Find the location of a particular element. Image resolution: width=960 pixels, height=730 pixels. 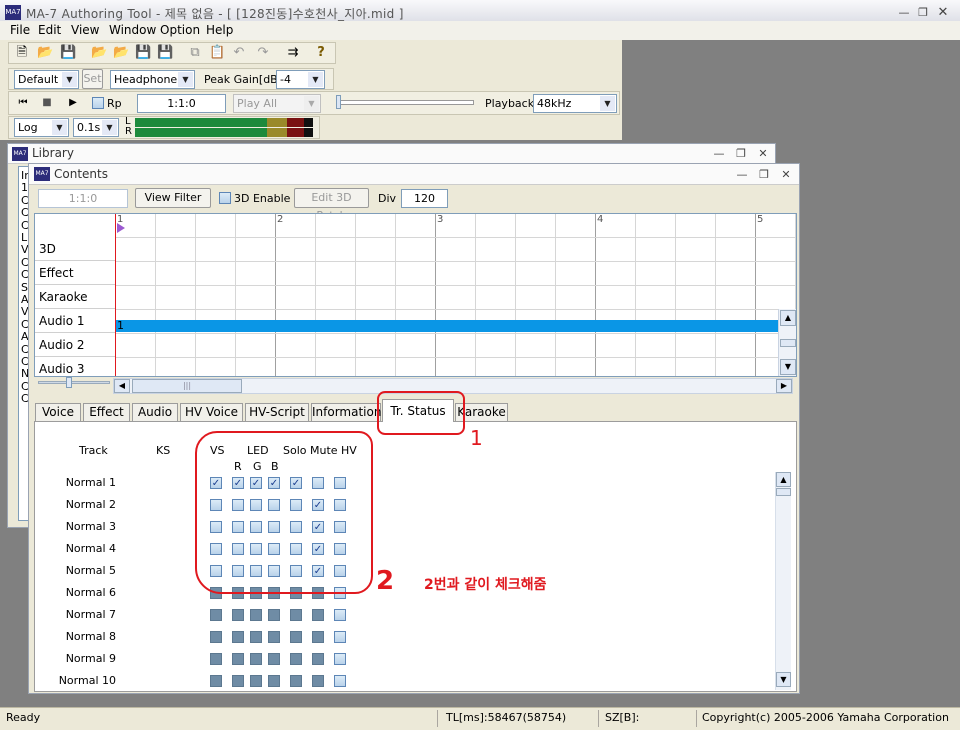

interval-select: 0.1s ▼ is located at coordinates (96, 127).